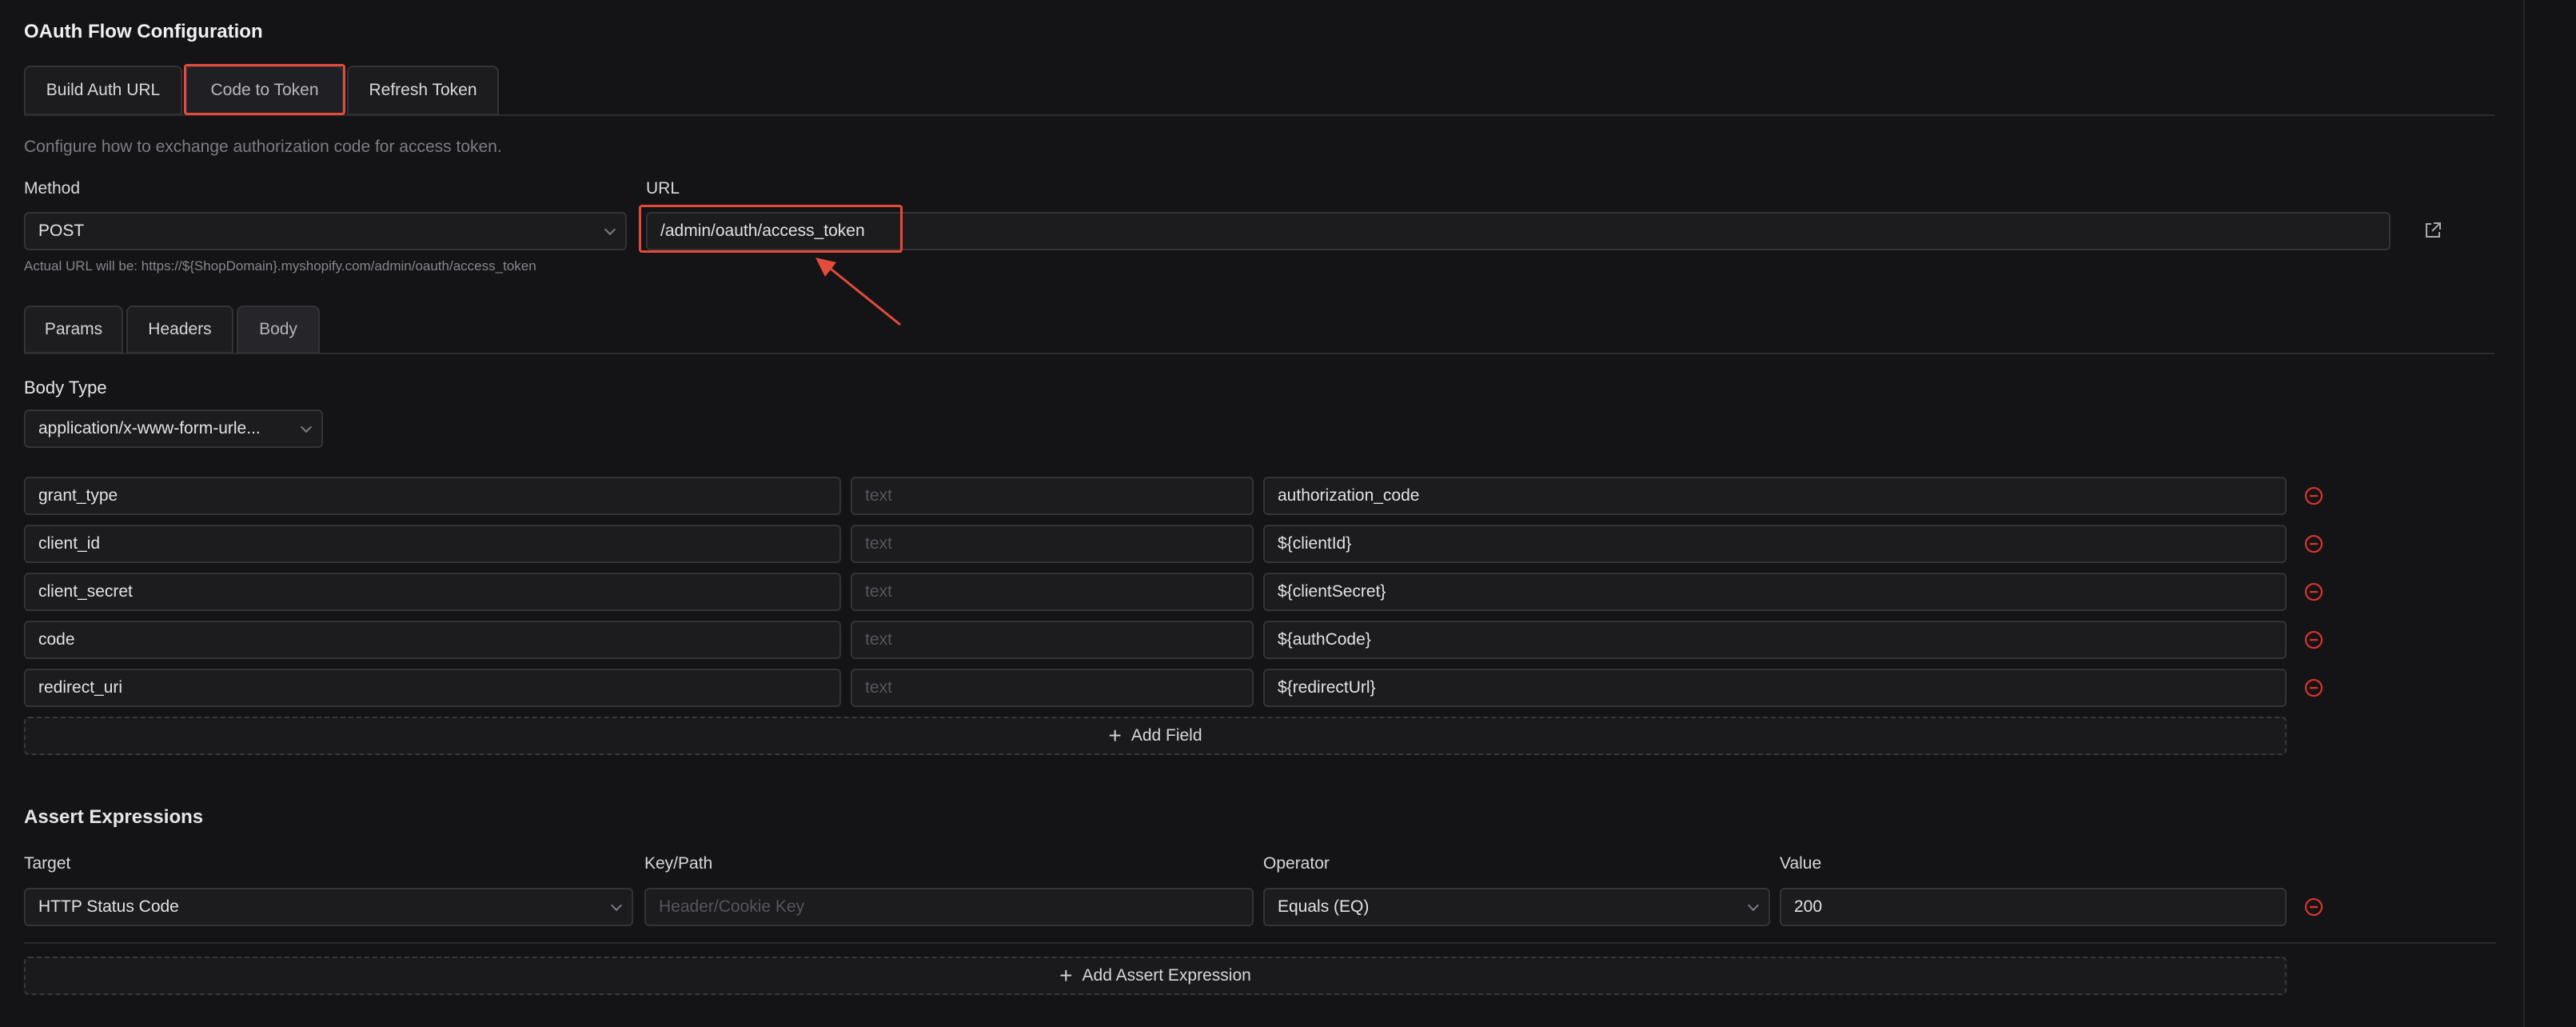  What do you see at coordinates (1775, 544) in the screenshot?
I see `field-value-input: ${clientId}` at bounding box center [1775, 544].